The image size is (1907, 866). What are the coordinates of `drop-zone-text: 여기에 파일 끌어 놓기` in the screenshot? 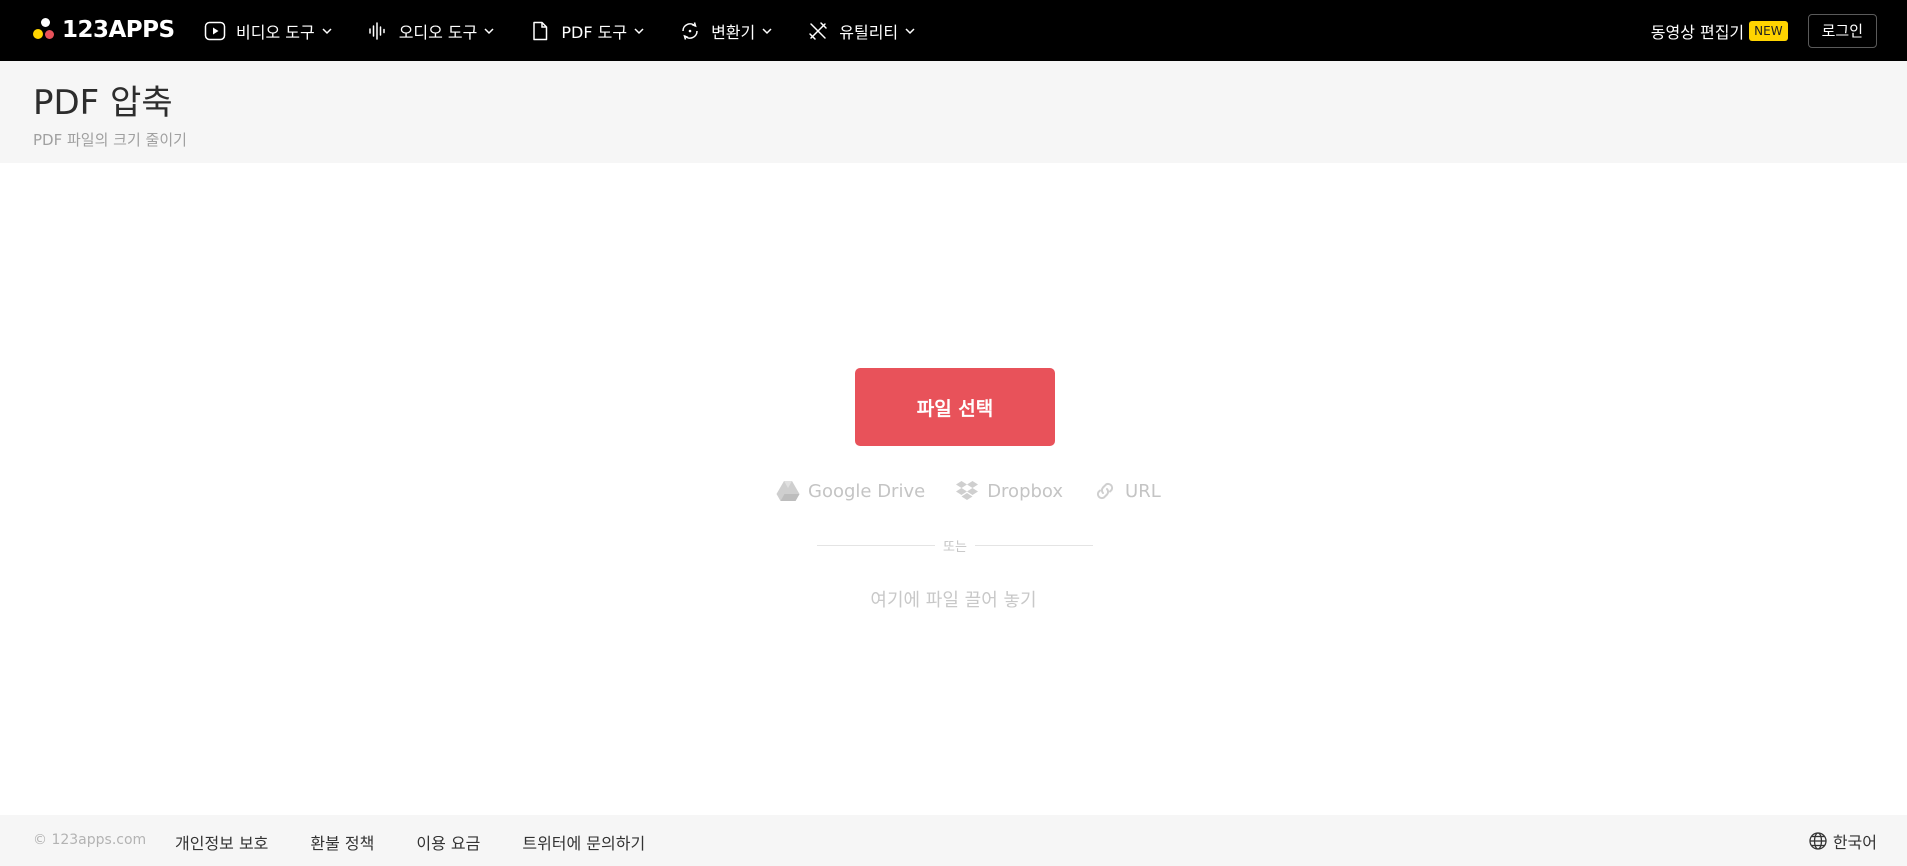 It's located at (953, 600).